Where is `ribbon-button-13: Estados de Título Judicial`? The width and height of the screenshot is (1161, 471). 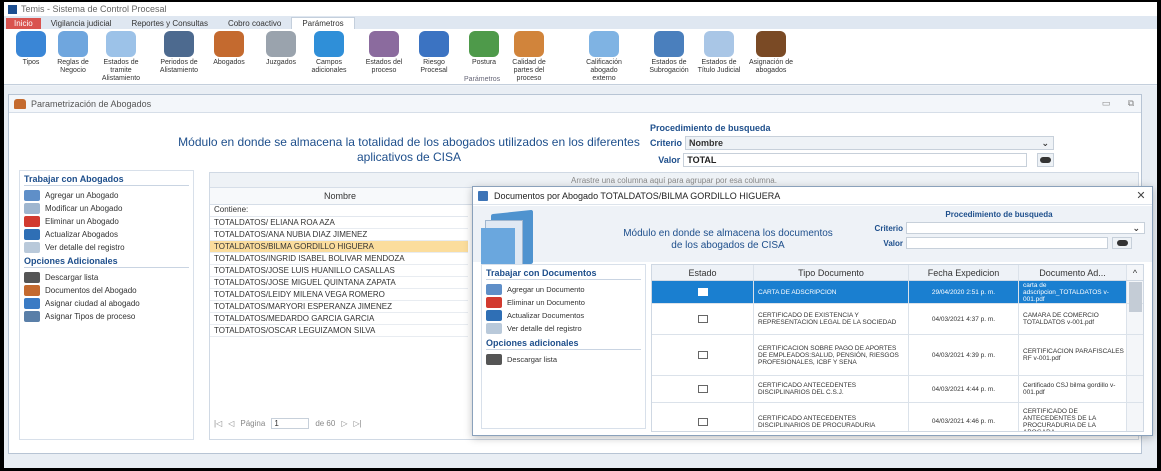
ribbon-button-13: Estados de Título Judicial is located at coordinates (719, 53).